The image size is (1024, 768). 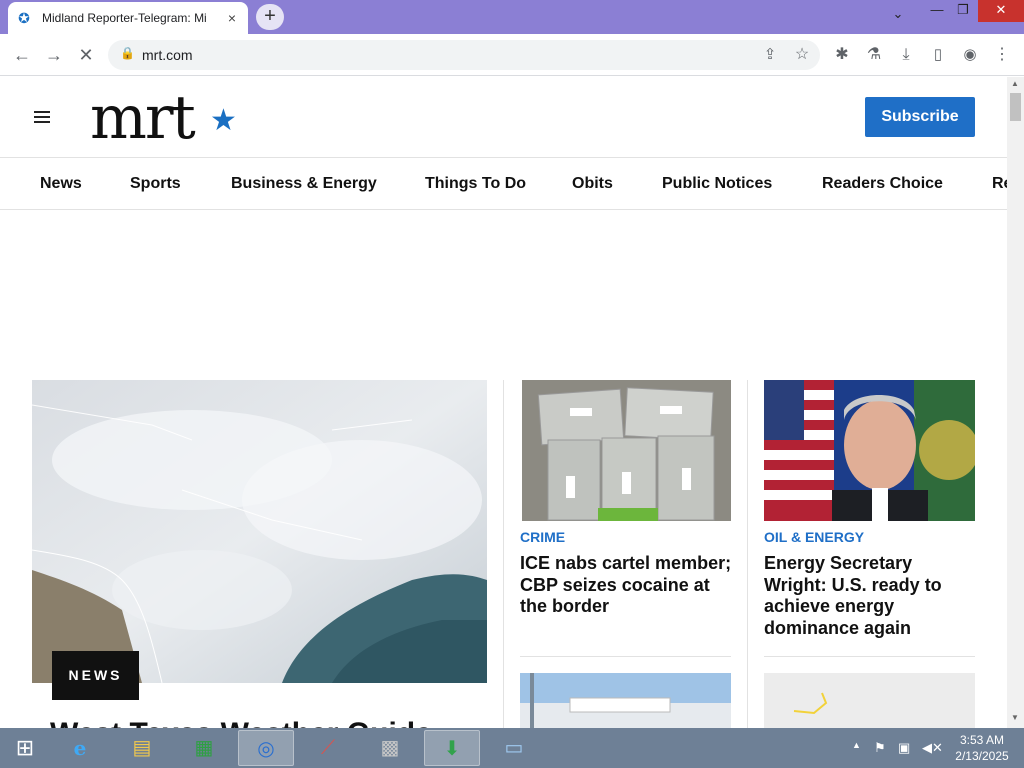 I want to click on internet-explorer-icon: e, so click(x=80, y=748).